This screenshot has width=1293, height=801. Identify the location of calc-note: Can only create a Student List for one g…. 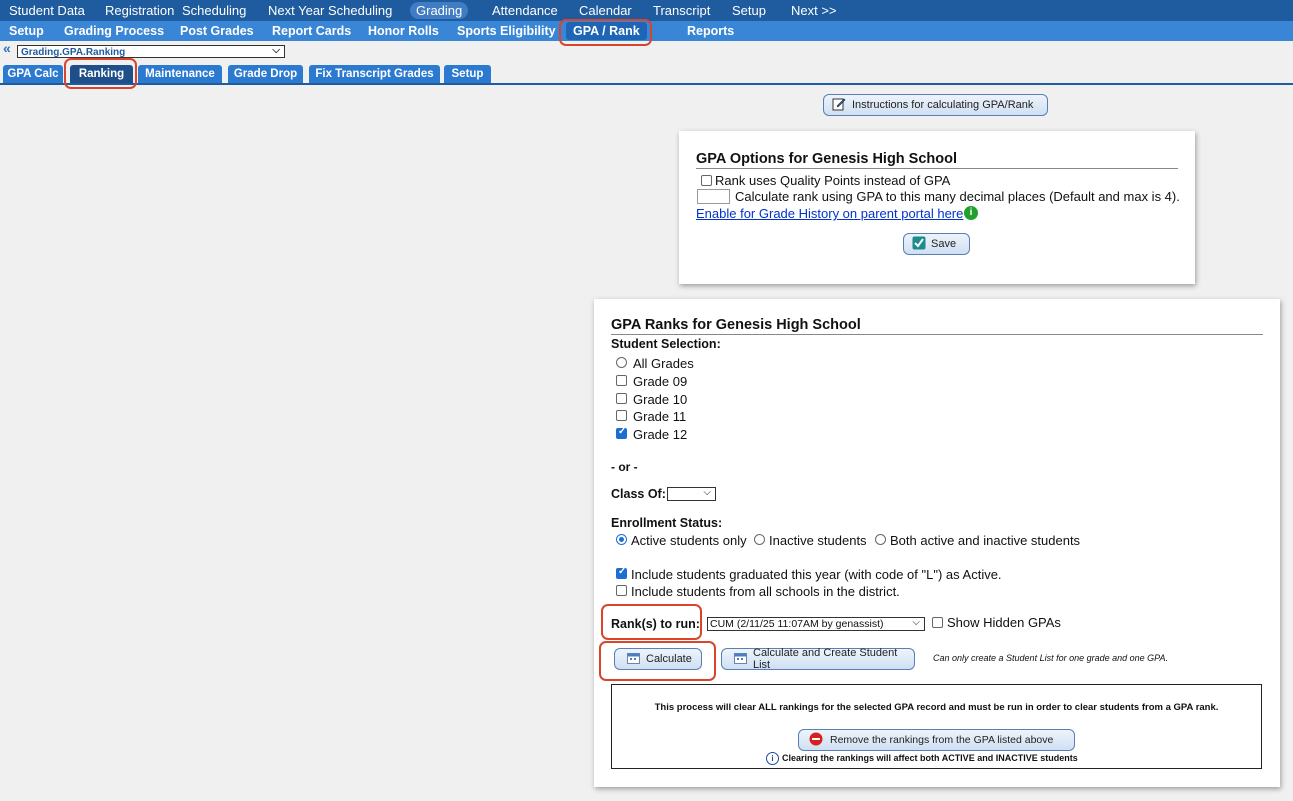
(1050, 658).